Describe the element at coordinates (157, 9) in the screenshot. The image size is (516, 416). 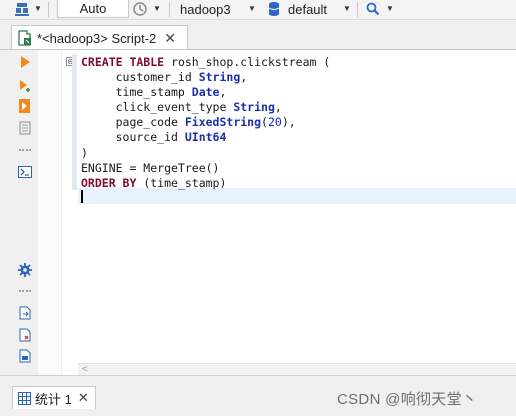
I see `history-chevron-down-icon: ▼` at that location.